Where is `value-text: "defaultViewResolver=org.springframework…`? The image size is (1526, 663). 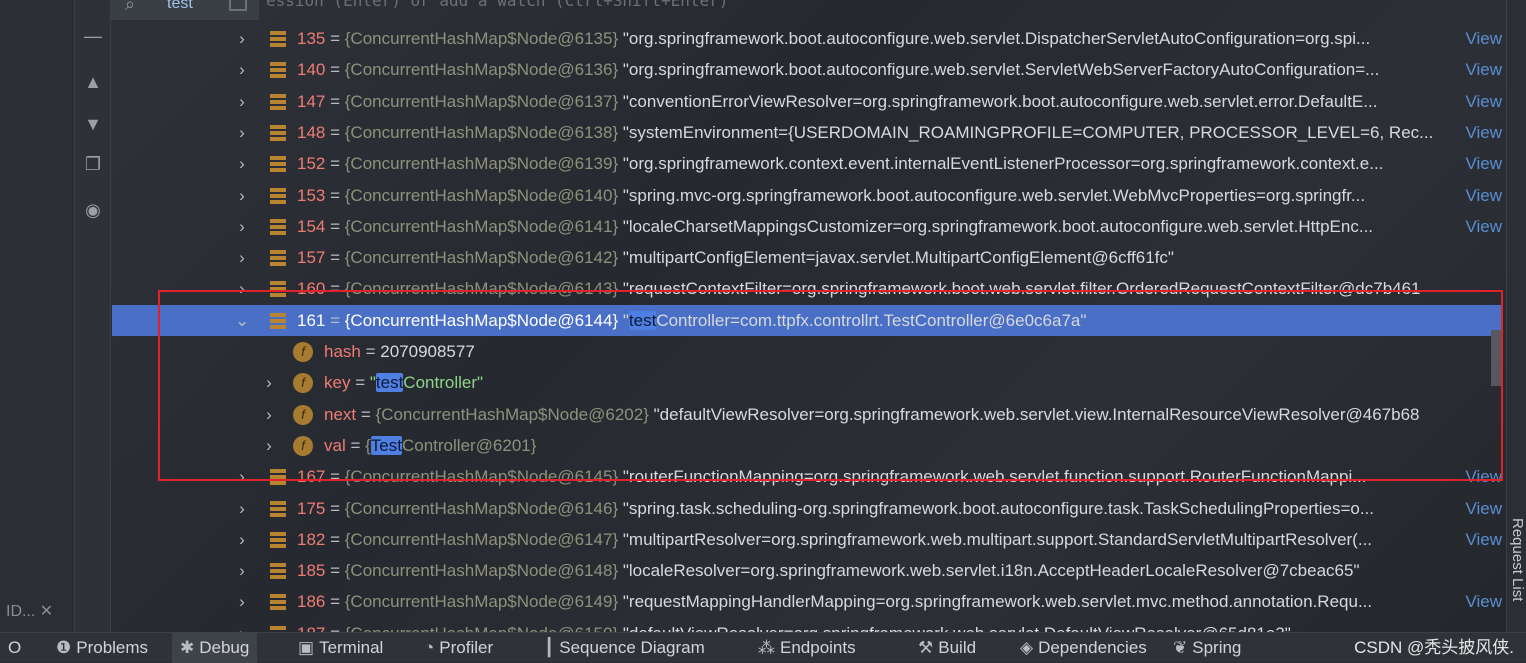
value-text: "defaultViewResolver=org.springframework… is located at coordinates (957, 628).